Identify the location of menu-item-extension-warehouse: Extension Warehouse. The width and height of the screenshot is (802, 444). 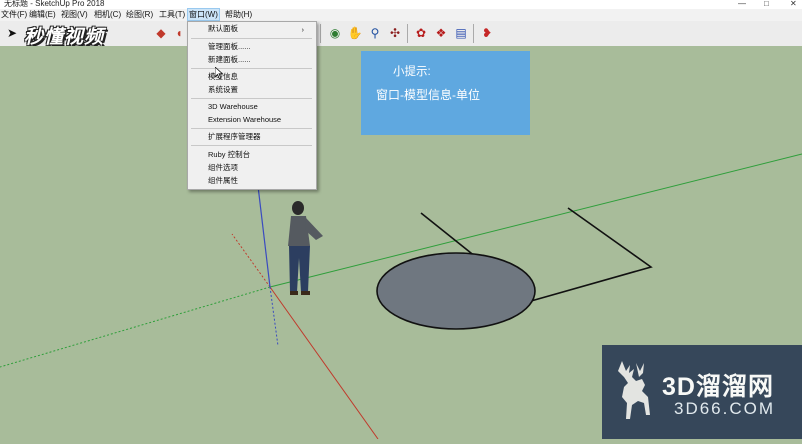
(244, 119).